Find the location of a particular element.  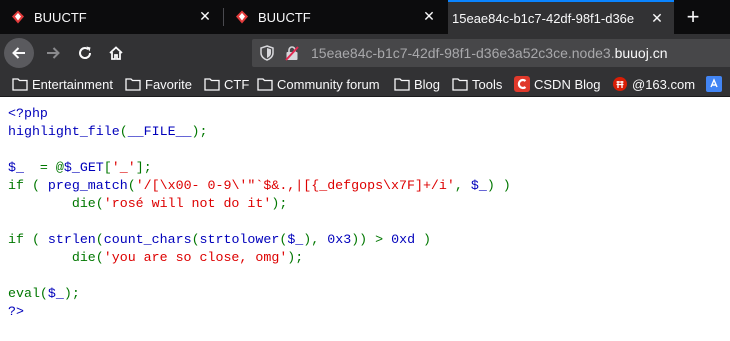

url-domain: buuoj.cn is located at coordinates (641, 53).